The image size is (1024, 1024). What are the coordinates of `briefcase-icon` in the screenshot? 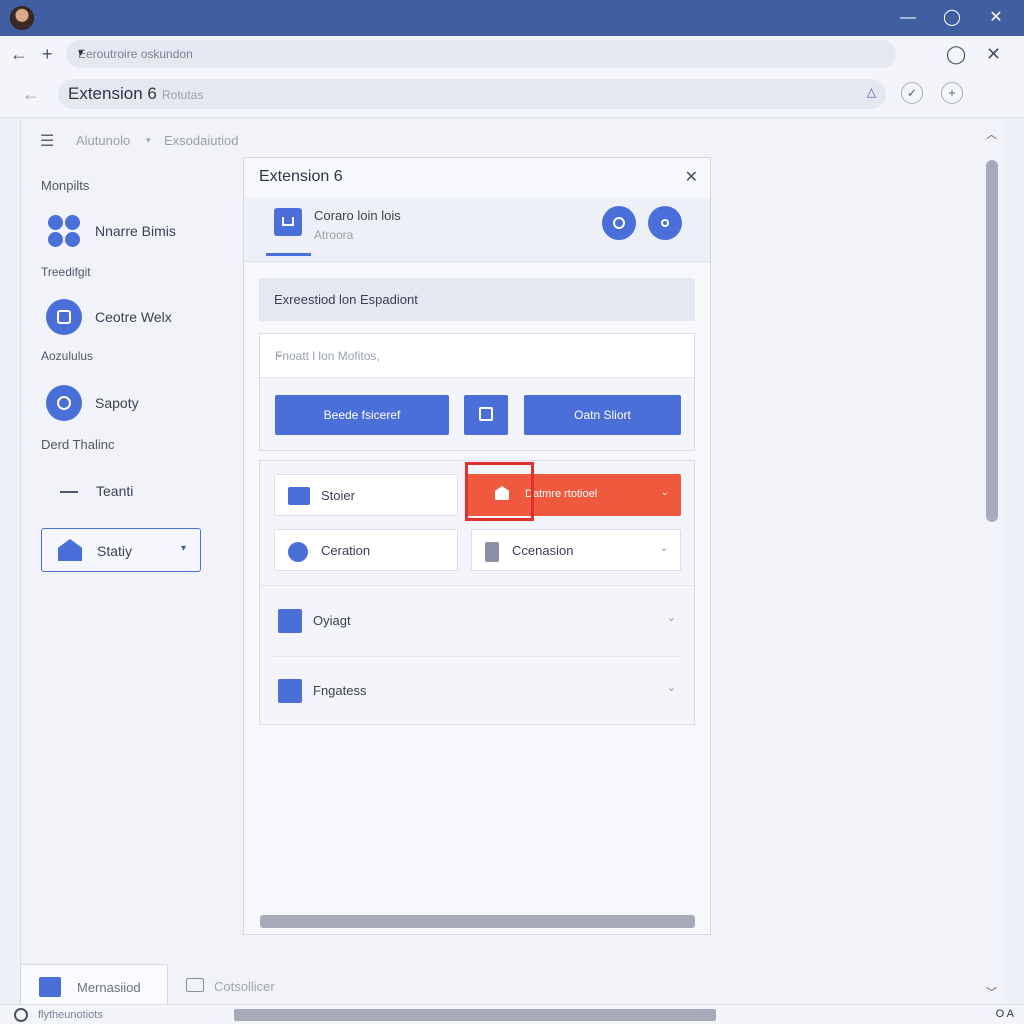 It's located at (64, 317).